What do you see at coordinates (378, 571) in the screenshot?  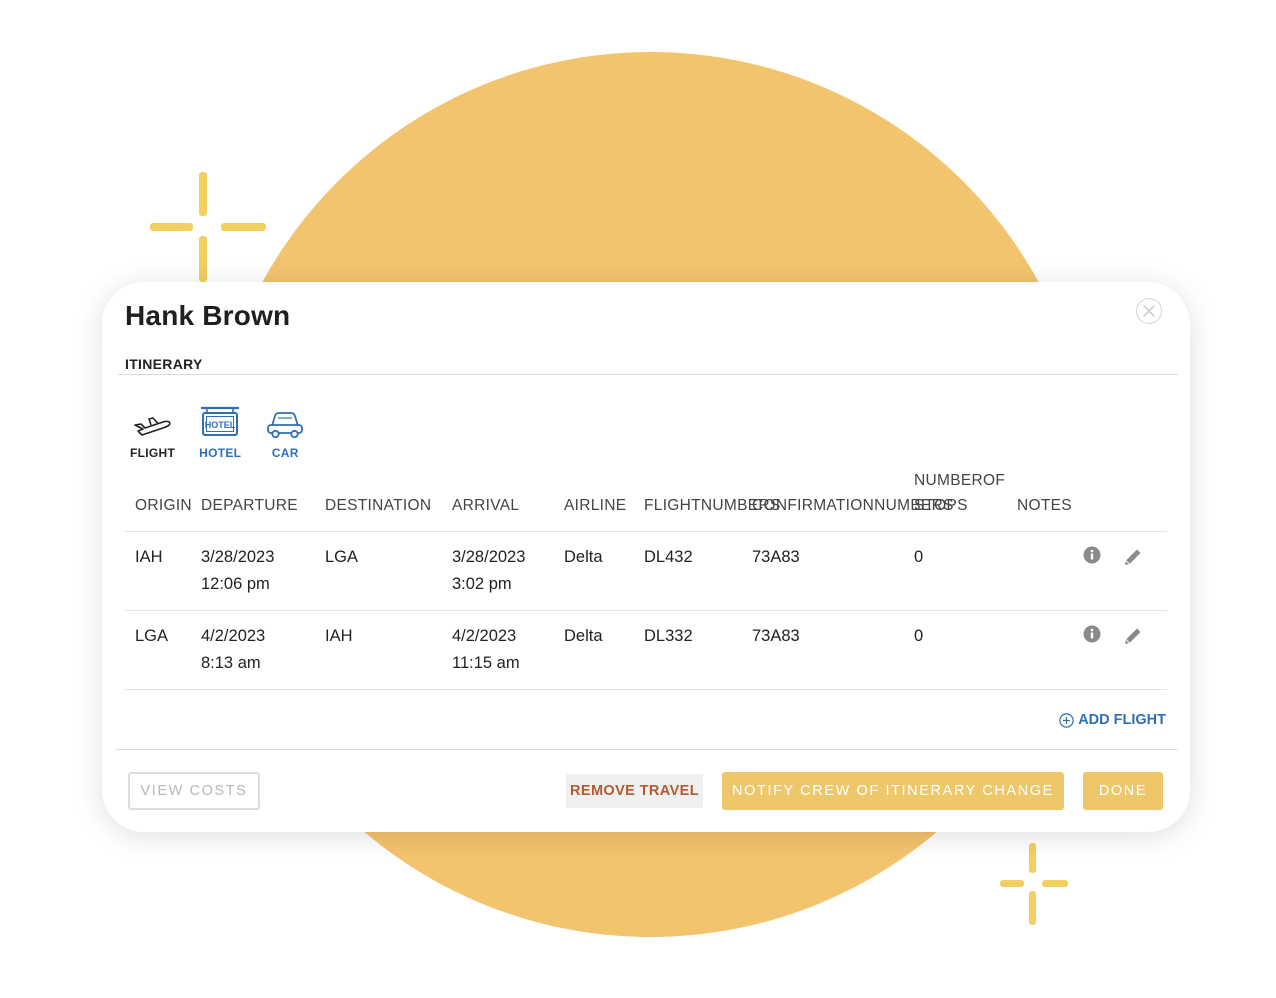 I see `cell-destination: LGA` at bounding box center [378, 571].